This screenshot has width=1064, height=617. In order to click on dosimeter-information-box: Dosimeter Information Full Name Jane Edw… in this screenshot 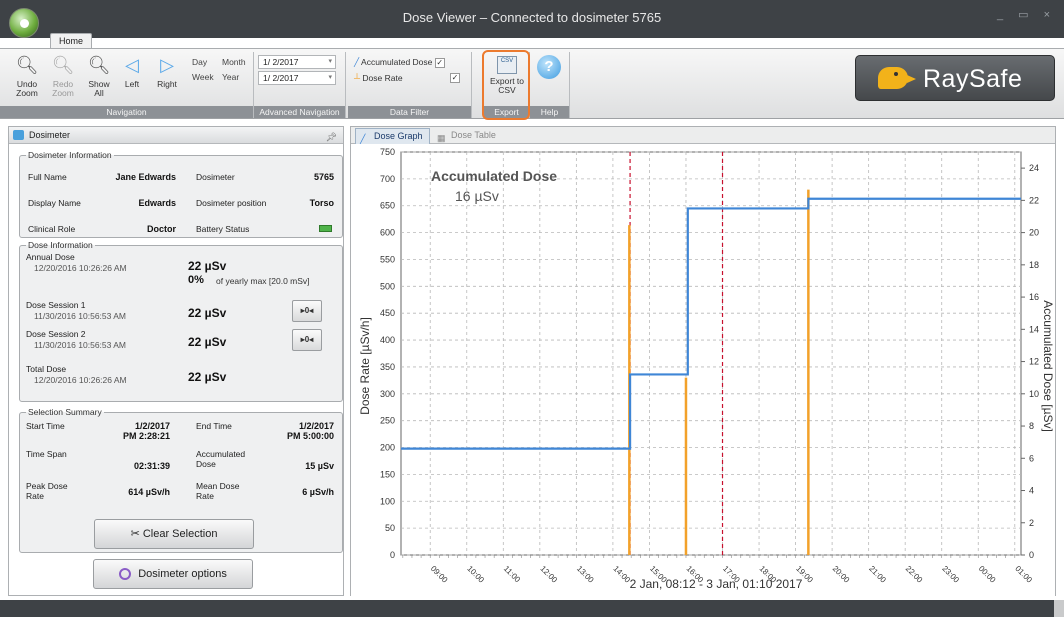, I will do `click(181, 194)`.